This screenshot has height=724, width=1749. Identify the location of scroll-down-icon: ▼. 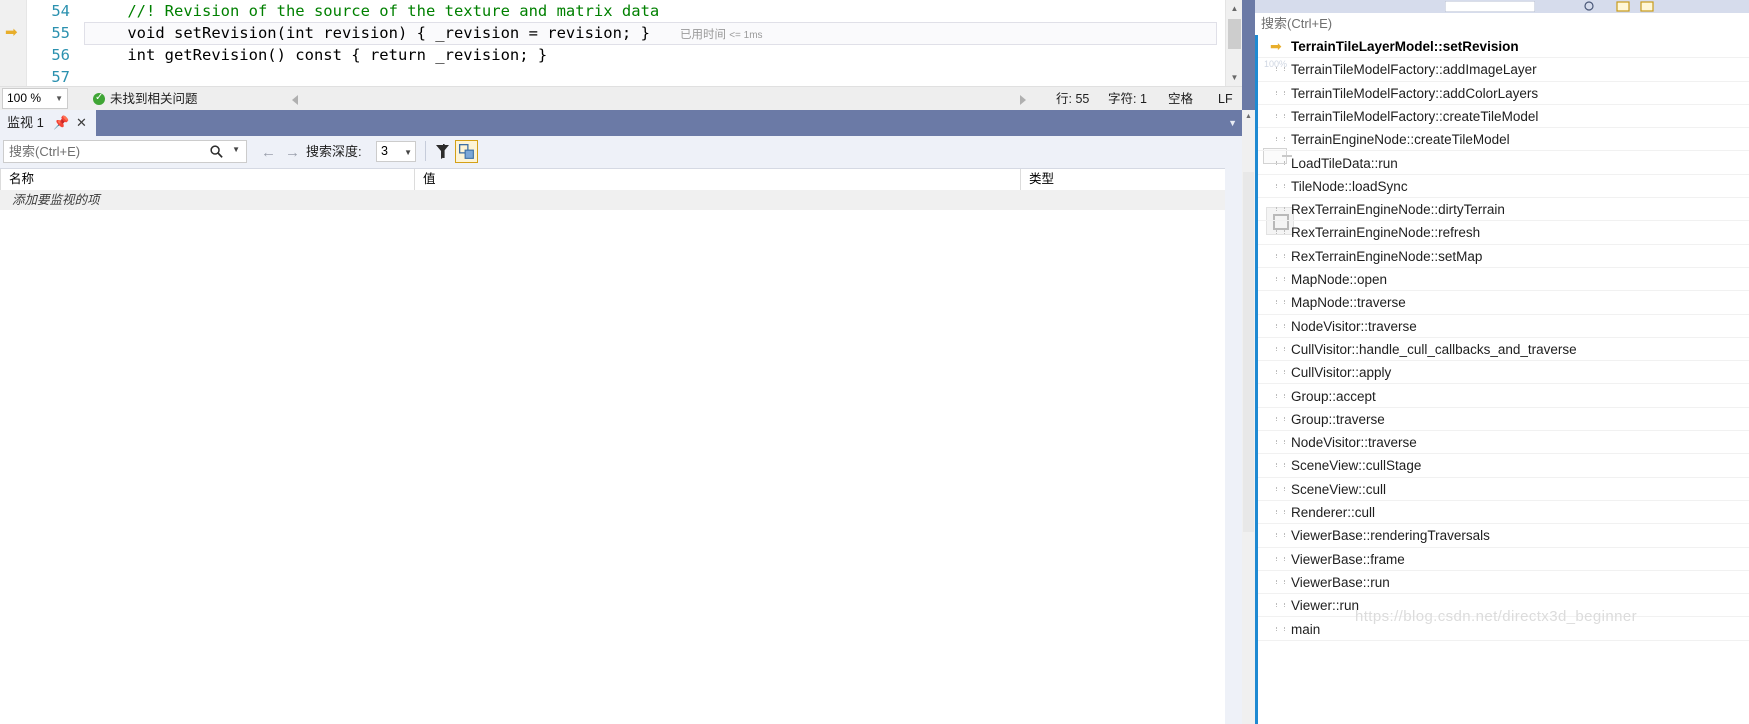
(1234, 77).